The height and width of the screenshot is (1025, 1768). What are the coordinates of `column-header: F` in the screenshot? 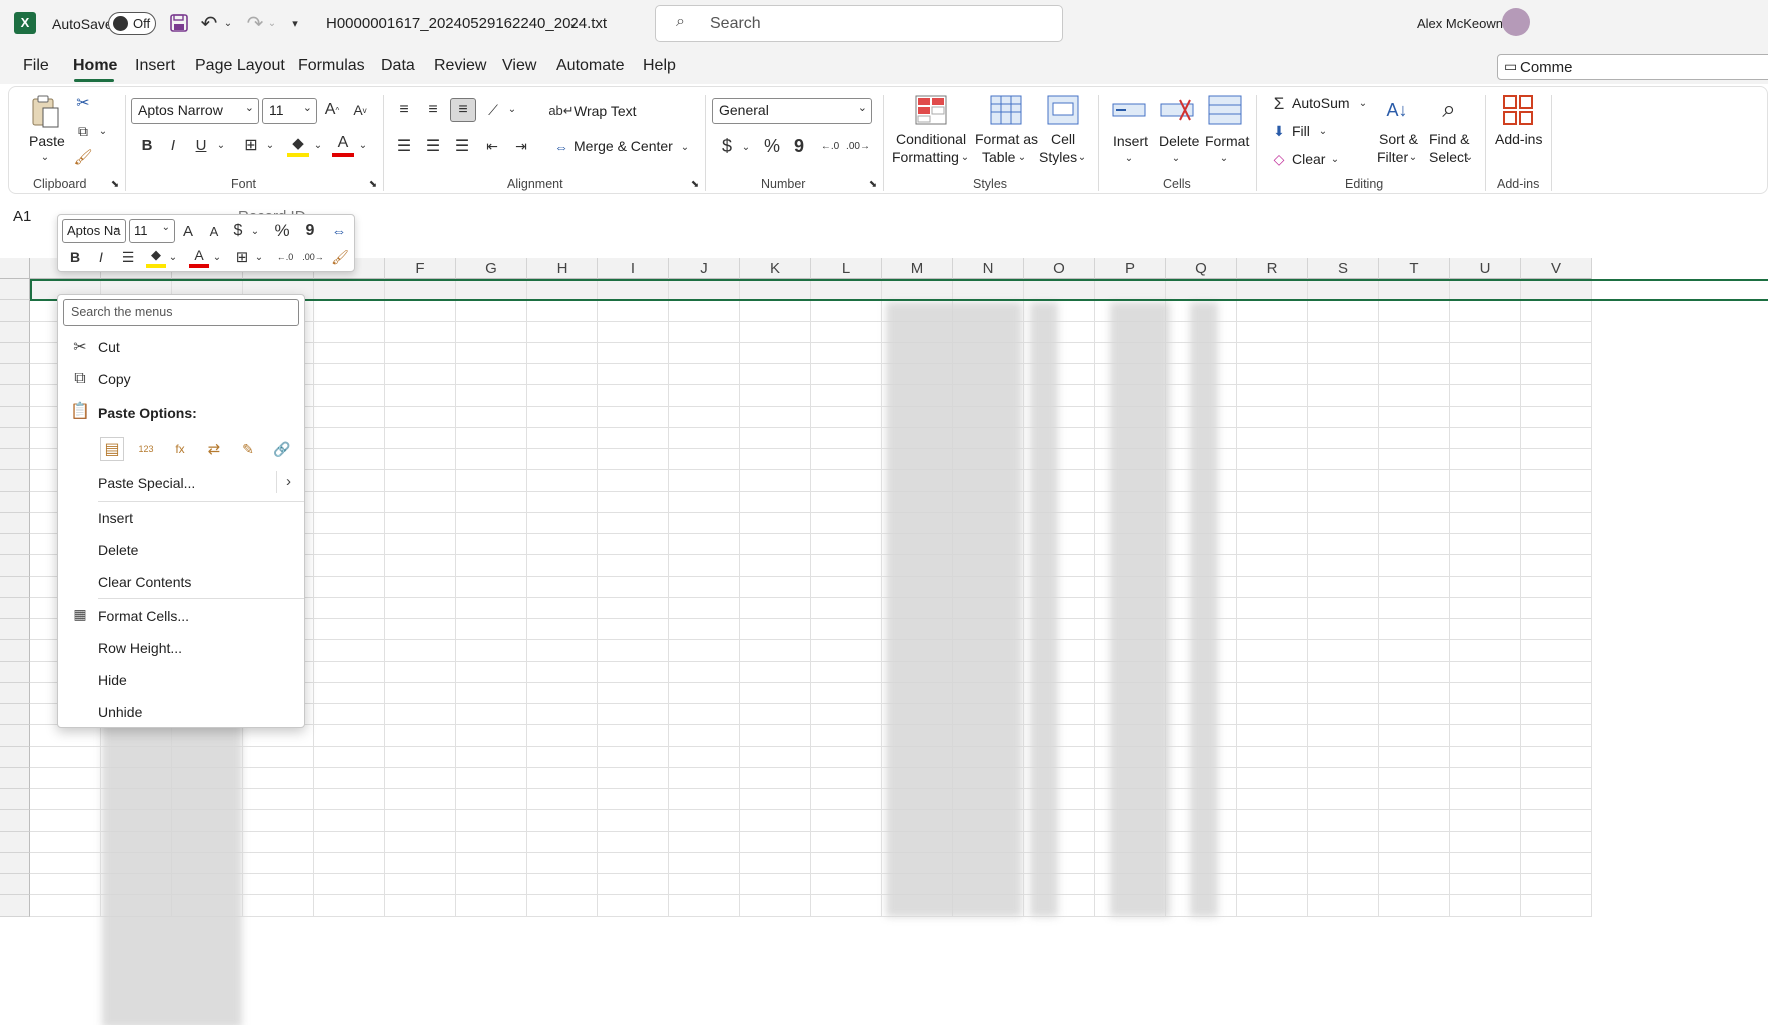 It's located at (420, 268).